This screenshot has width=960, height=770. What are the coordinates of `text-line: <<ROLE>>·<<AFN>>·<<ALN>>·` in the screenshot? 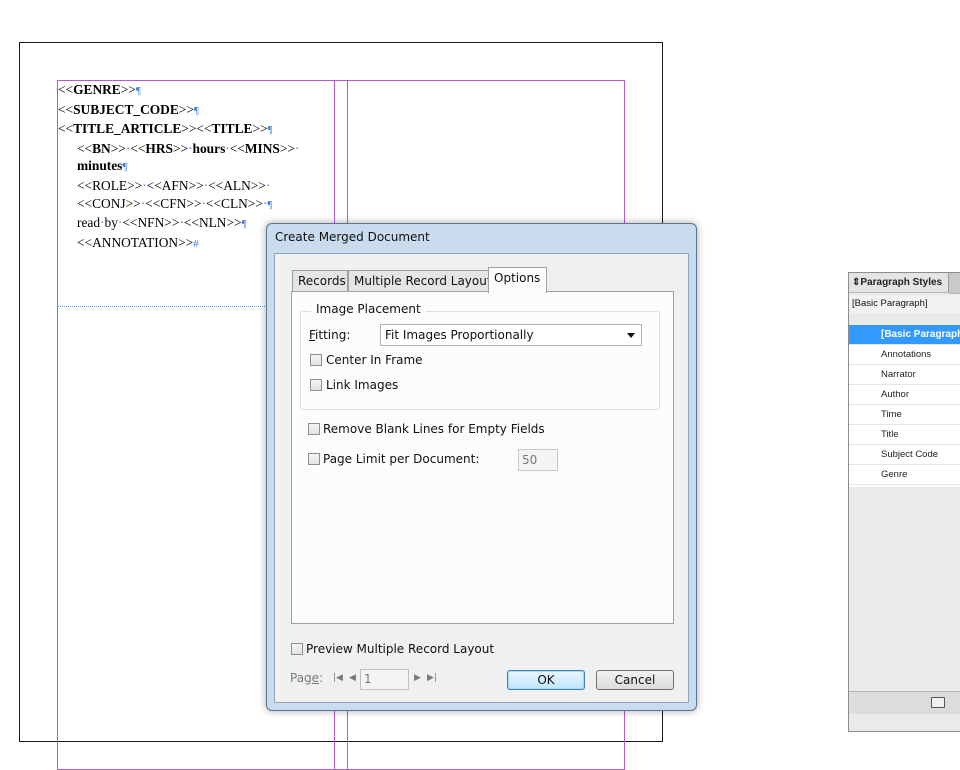 It's located at (198, 186).